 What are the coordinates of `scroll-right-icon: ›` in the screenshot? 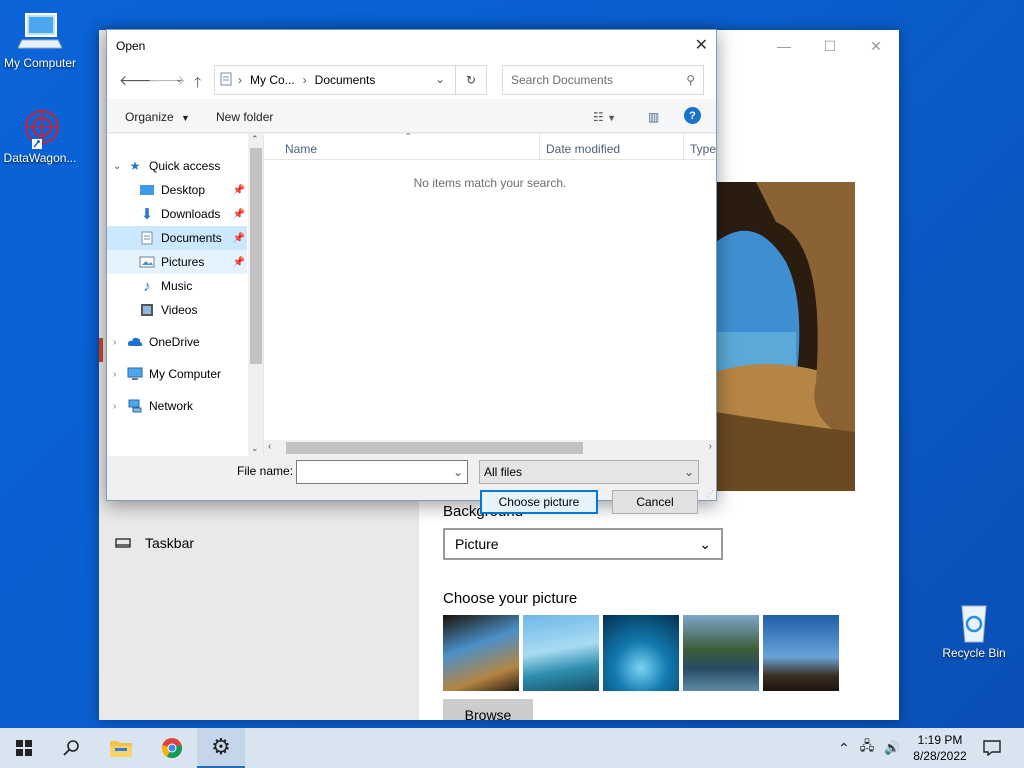 It's located at (710, 446).